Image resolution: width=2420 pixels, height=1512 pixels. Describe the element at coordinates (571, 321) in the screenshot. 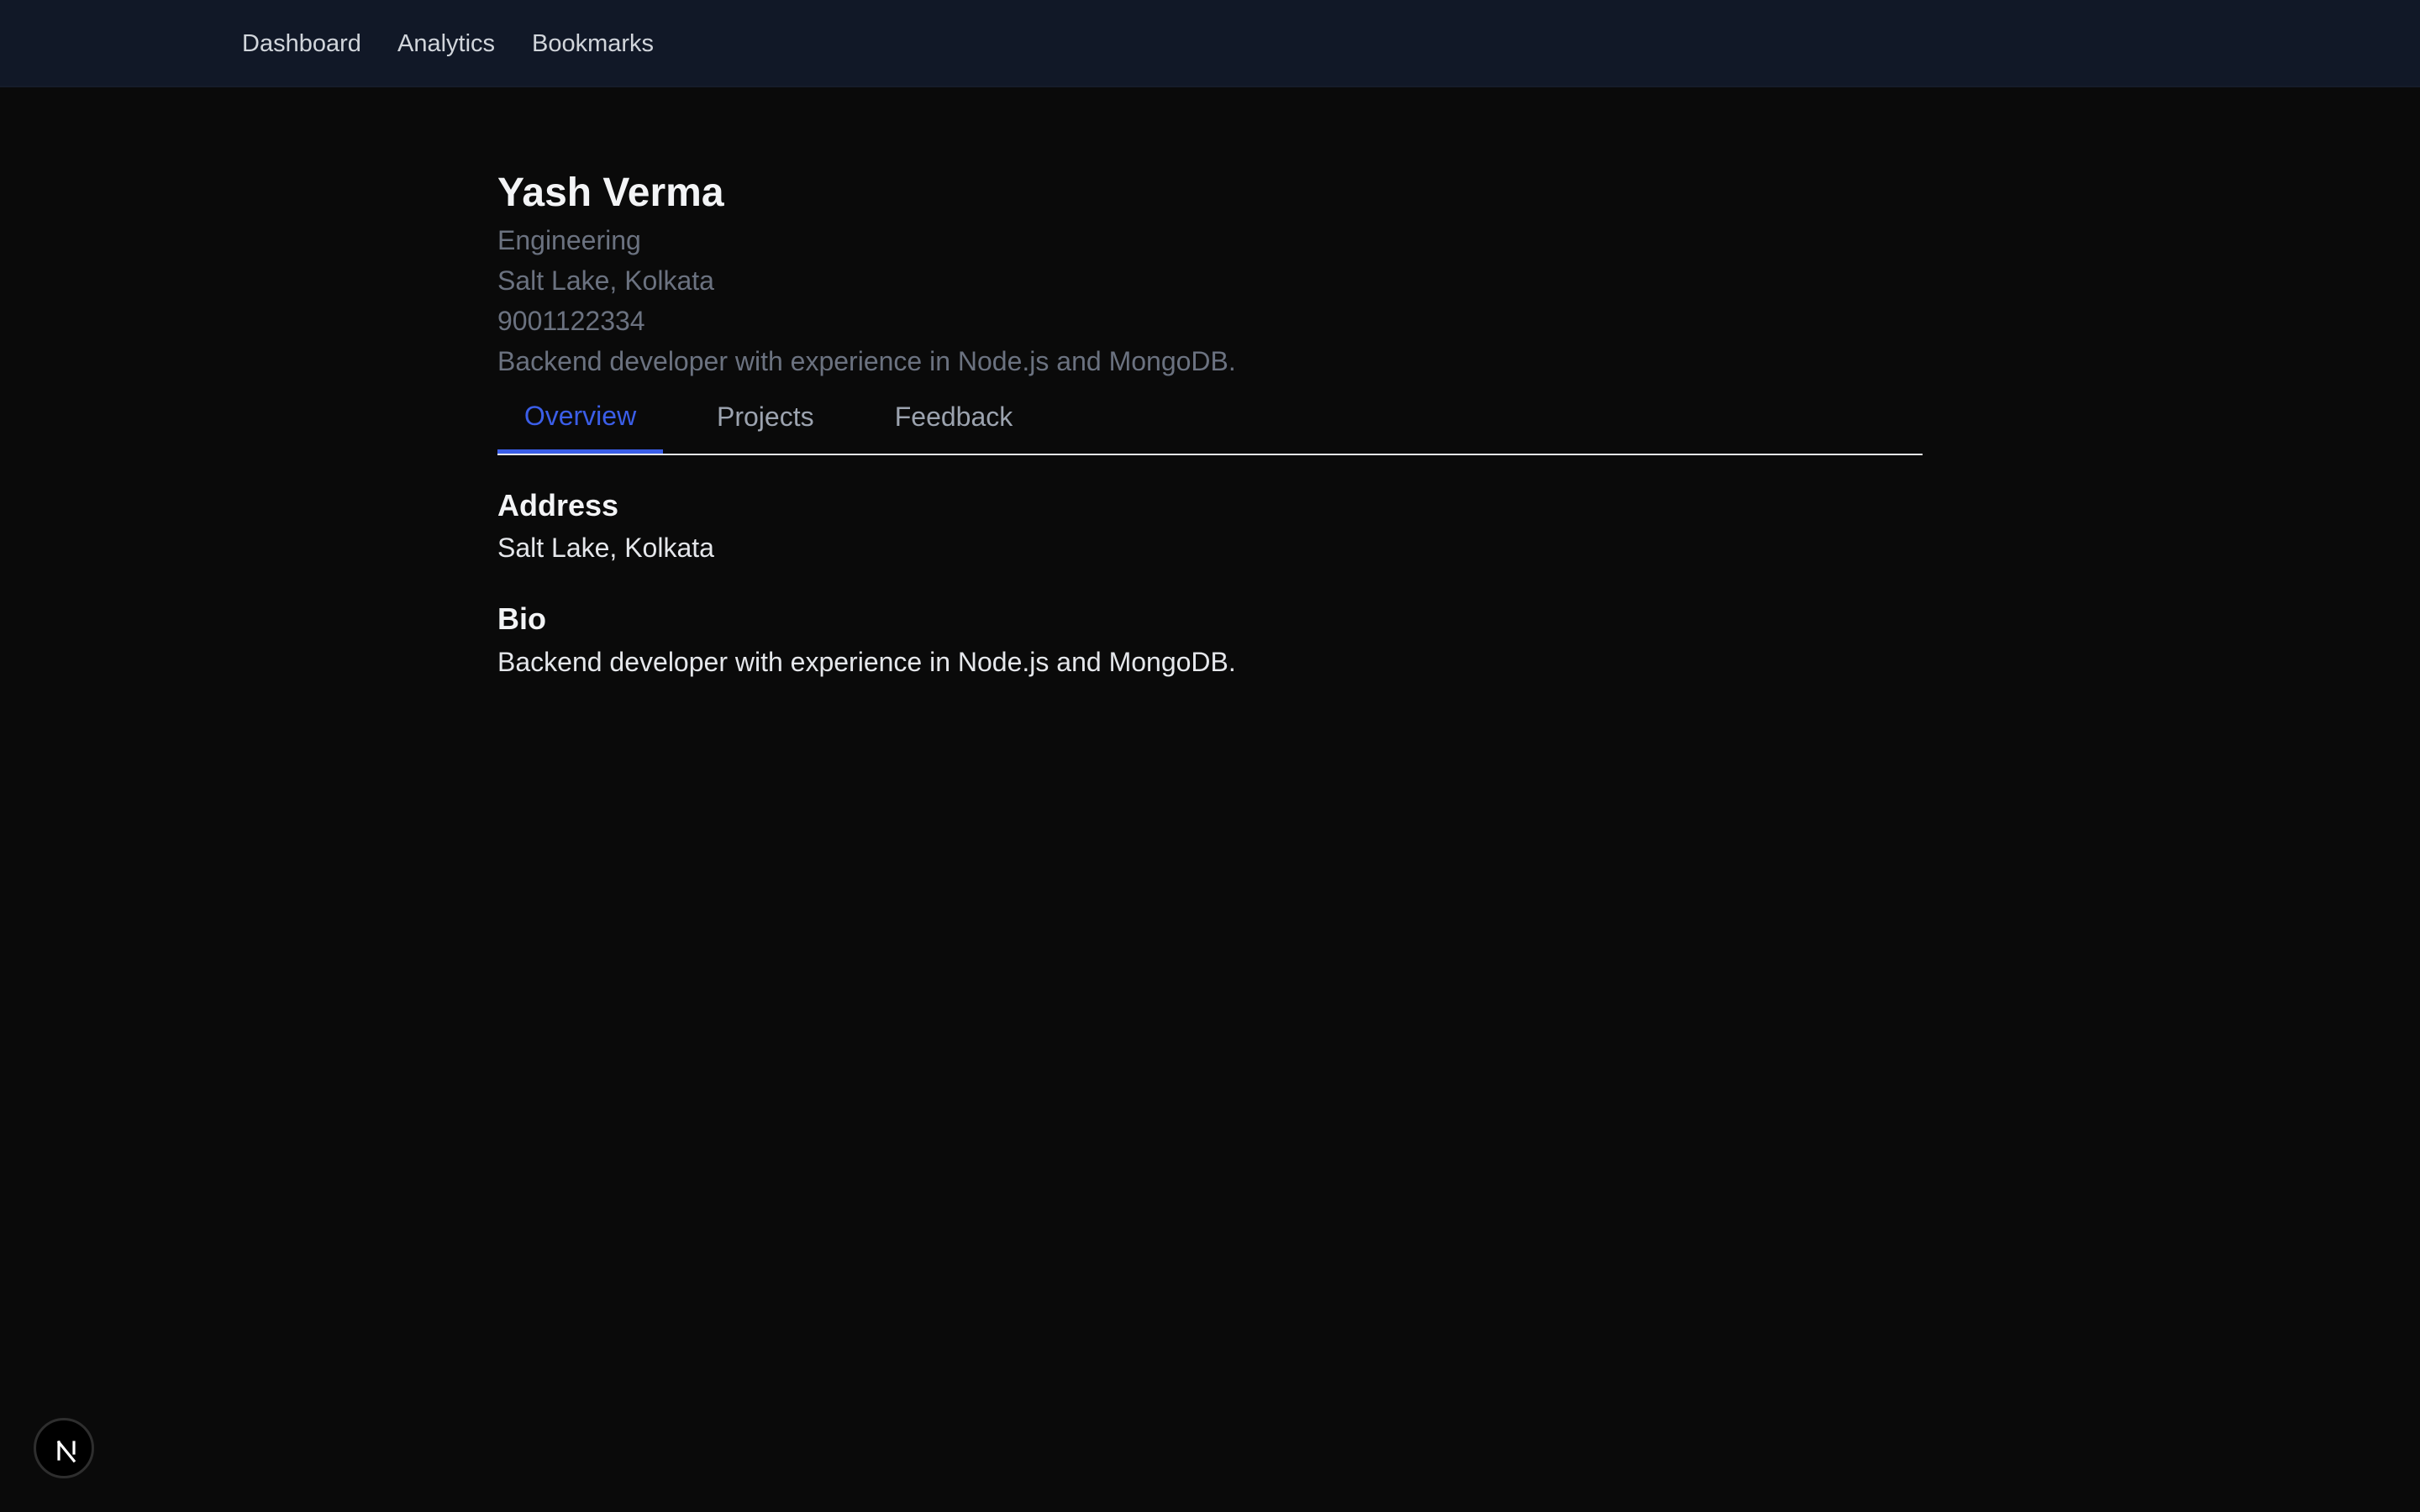

I see `profile-phone: 9001122334` at that location.